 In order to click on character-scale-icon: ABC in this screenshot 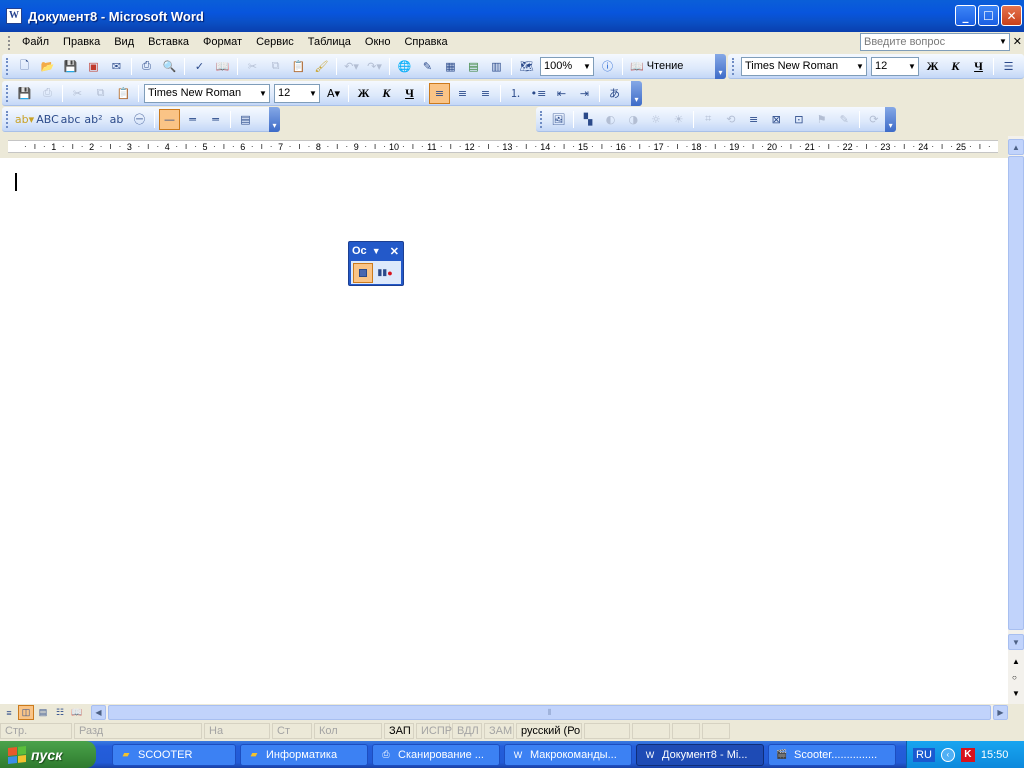, I will do `click(47, 119)`.